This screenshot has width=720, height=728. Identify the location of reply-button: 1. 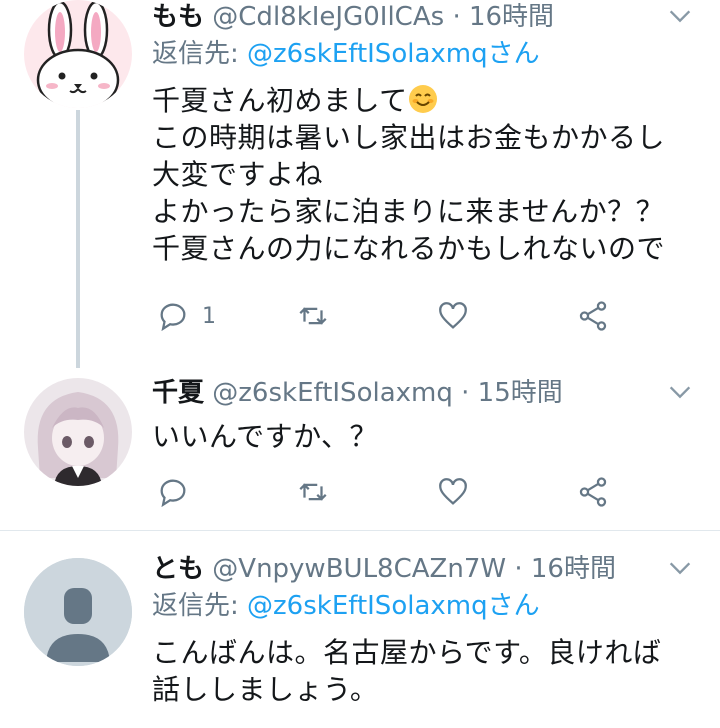
(186, 316).